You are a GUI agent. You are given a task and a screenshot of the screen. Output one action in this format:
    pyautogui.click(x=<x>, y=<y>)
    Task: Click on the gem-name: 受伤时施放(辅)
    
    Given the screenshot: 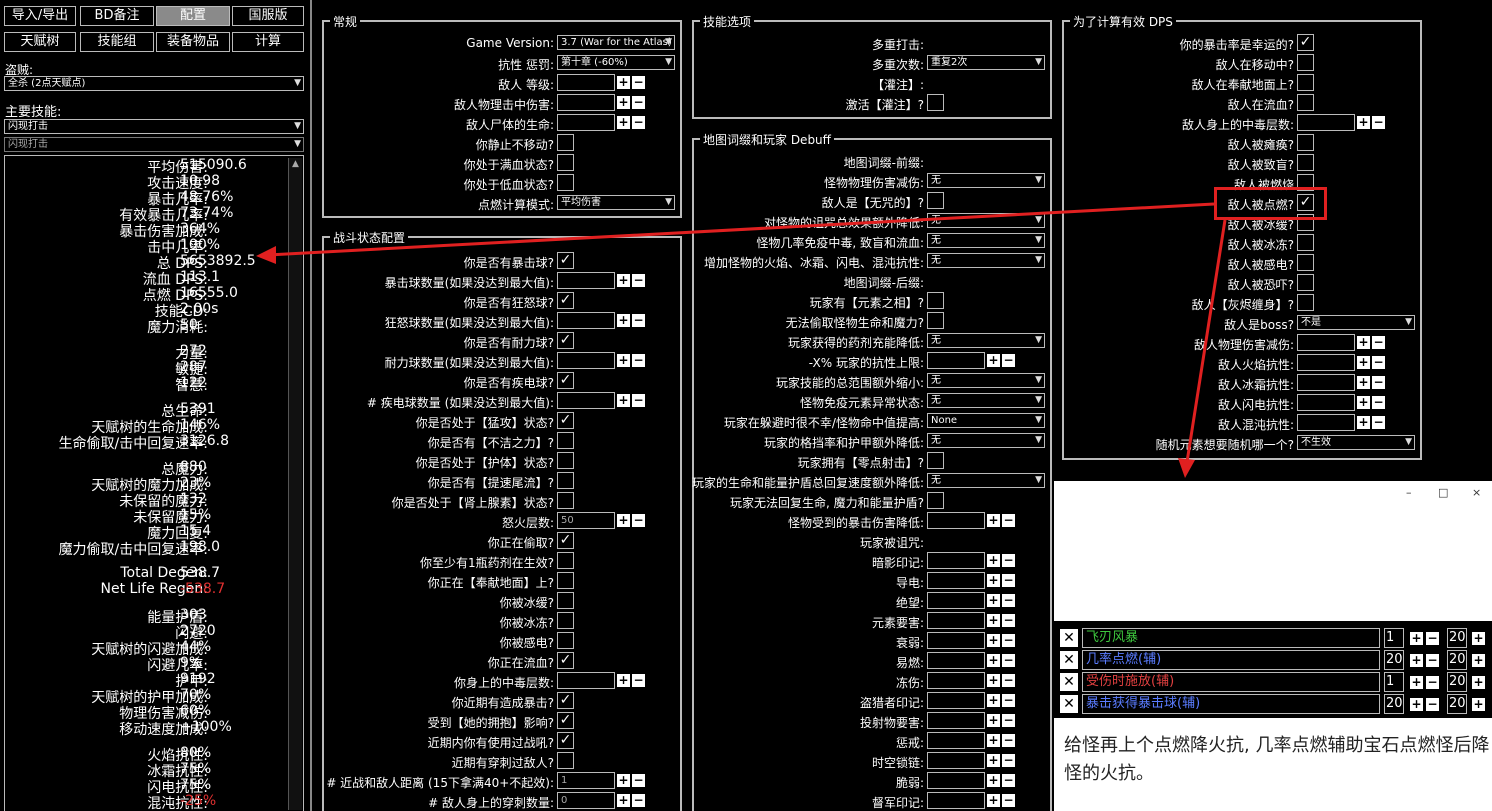 What is the action you would take?
    pyautogui.click(x=1231, y=682)
    